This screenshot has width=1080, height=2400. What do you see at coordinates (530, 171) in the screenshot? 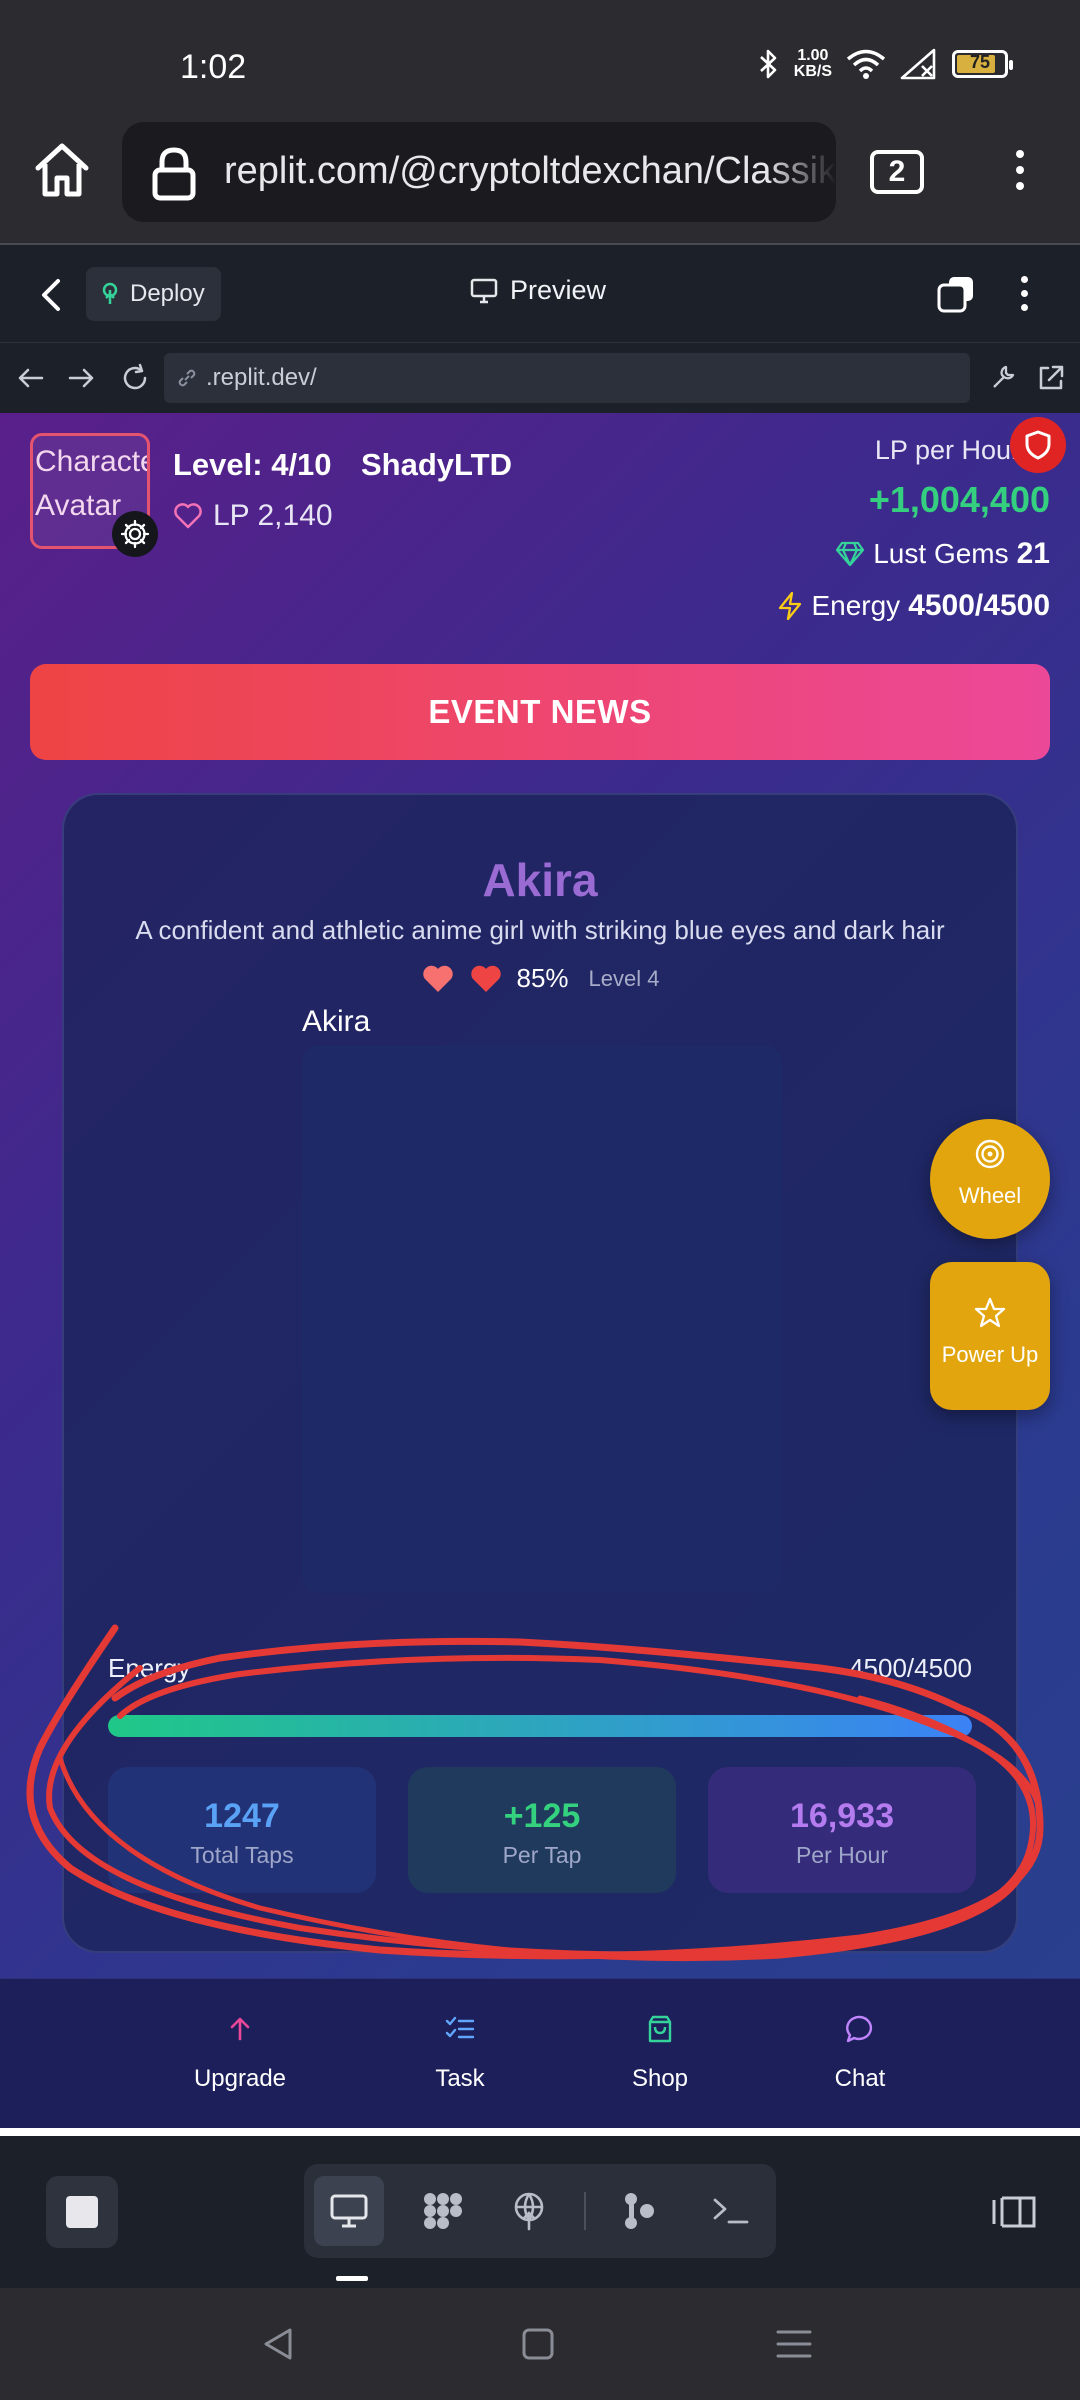
I see `url-text: replit.com/@cryptoltdexchan/ClassikLust` at bounding box center [530, 171].